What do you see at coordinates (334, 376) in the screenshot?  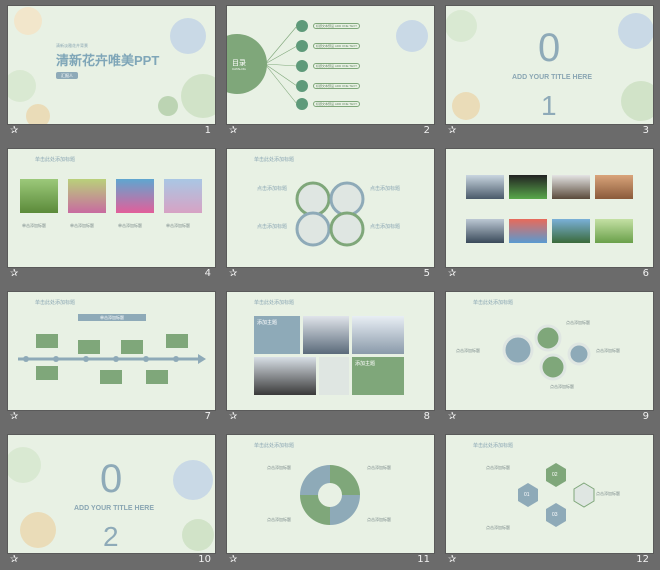 I see `text-block` at bounding box center [334, 376].